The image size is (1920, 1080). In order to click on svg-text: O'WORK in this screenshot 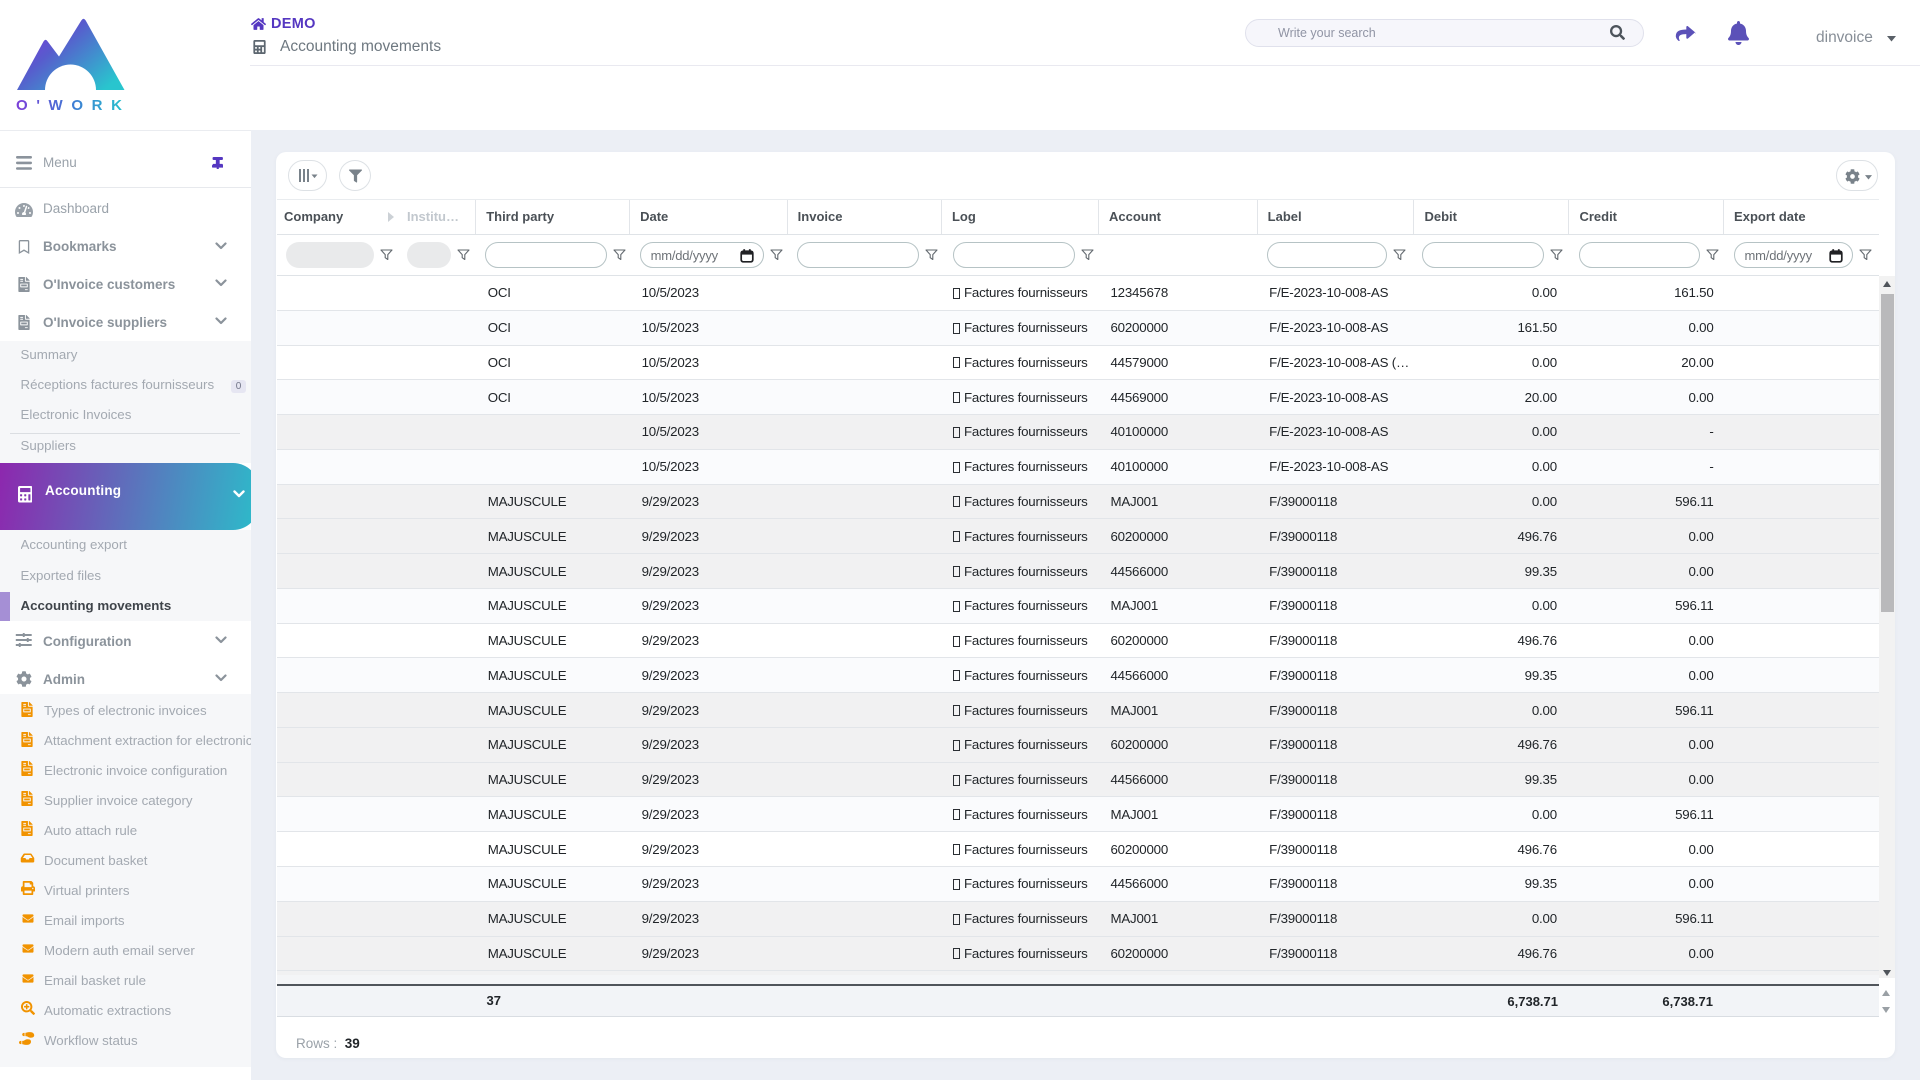, I will do `click(71, 105)`.